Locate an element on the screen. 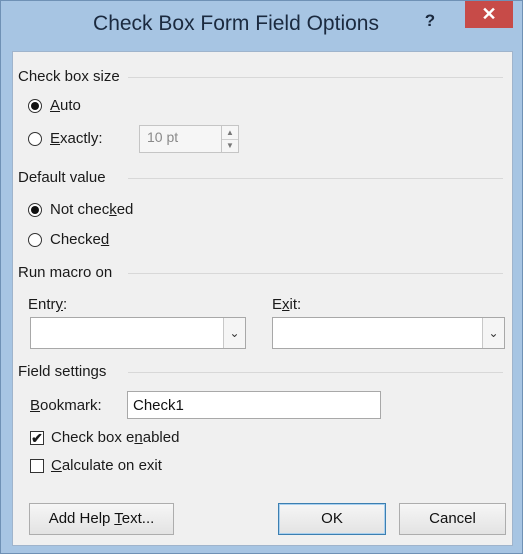 Image resolution: width=523 pixels, height=554 pixels. radio-auto: Auto is located at coordinates (54, 105).